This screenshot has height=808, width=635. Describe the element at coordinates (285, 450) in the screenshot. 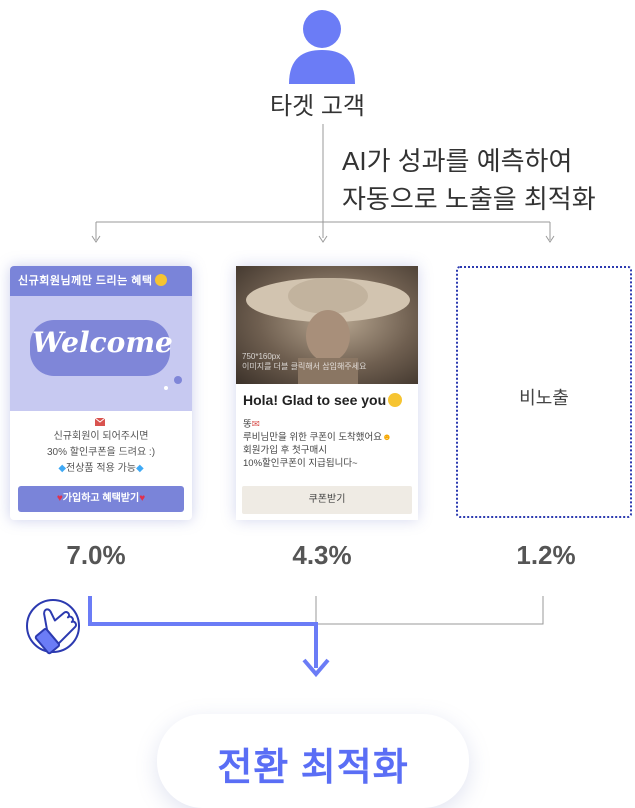

I see `card-text-line: 회원가입 후 첫구매시` at that location.